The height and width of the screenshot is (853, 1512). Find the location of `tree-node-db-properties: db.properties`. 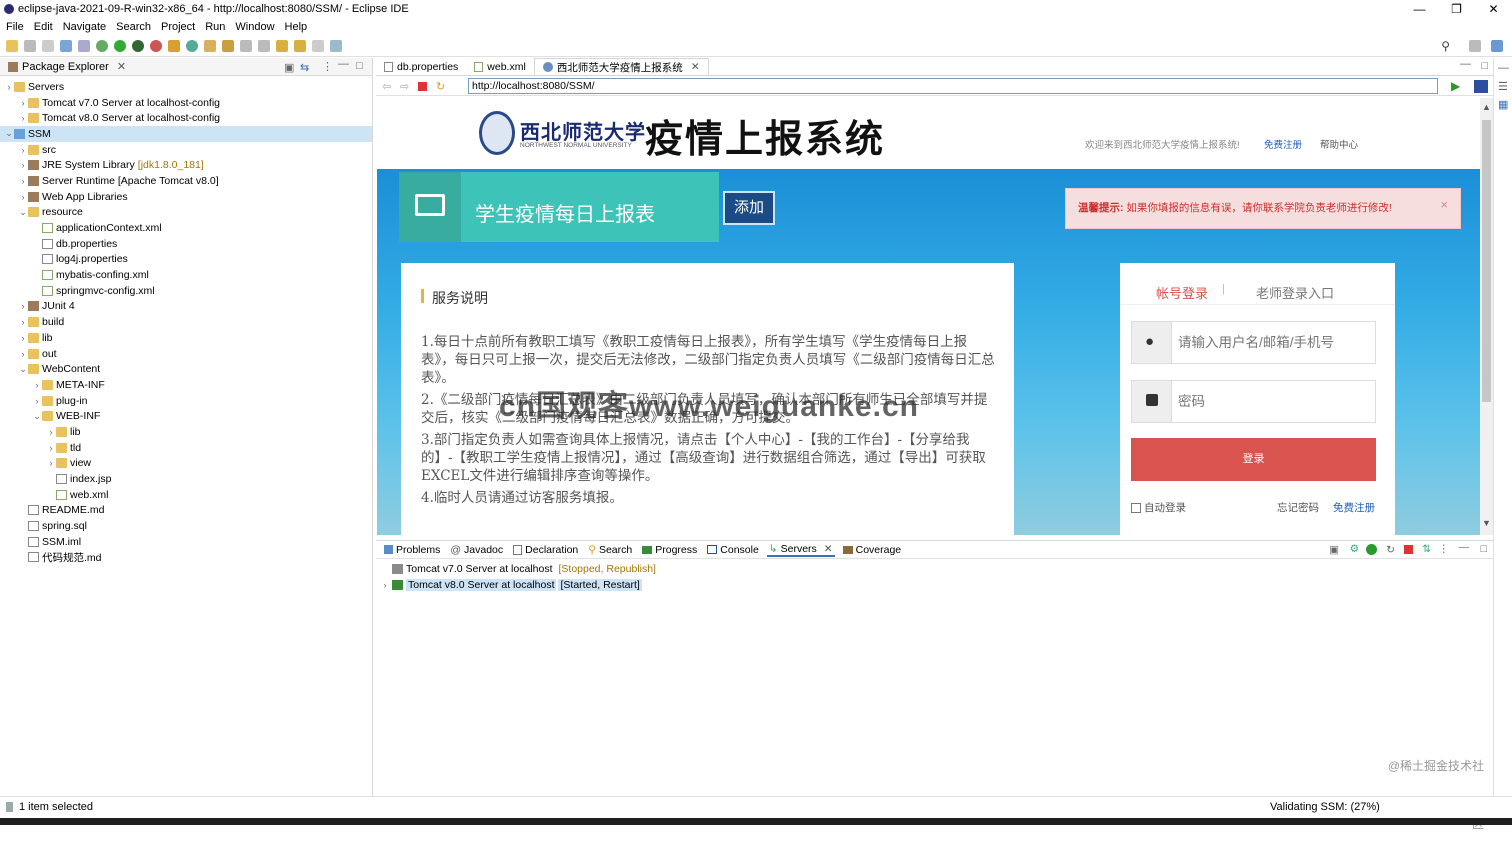

tree-node-db-properties: db.properties is located at coordinates (186, 244).